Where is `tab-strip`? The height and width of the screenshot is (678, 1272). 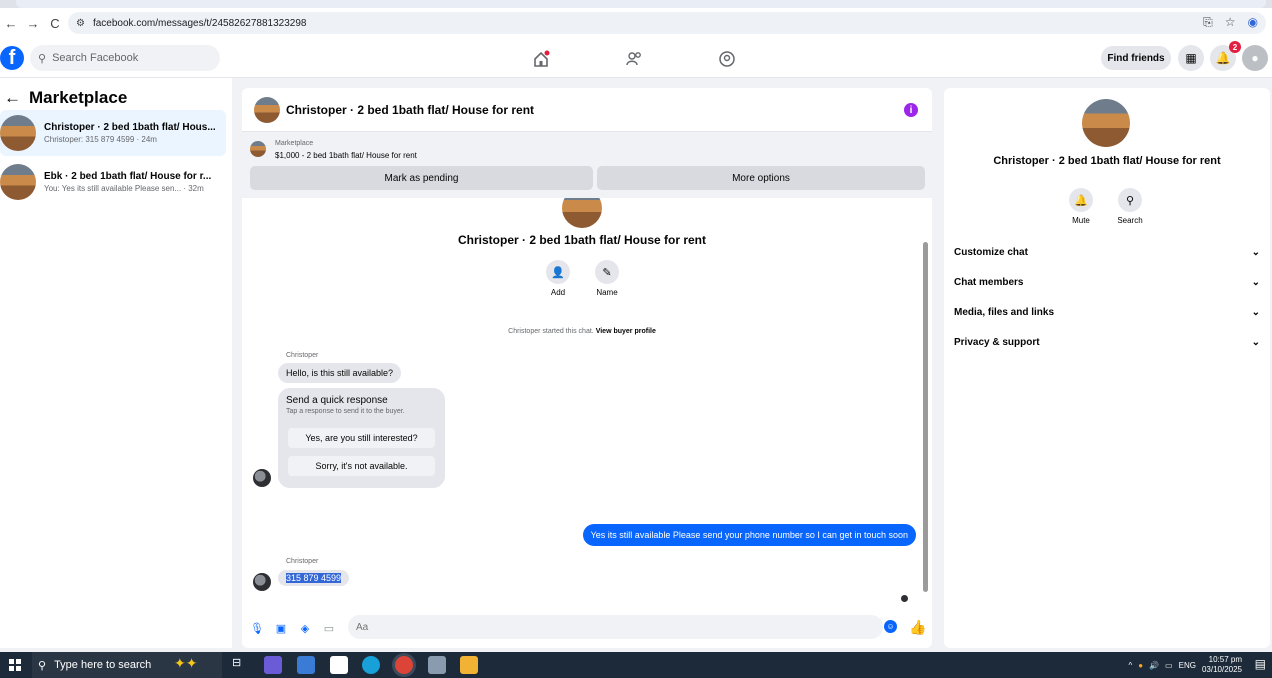
tab-strip is located at coordinates (636, 4).